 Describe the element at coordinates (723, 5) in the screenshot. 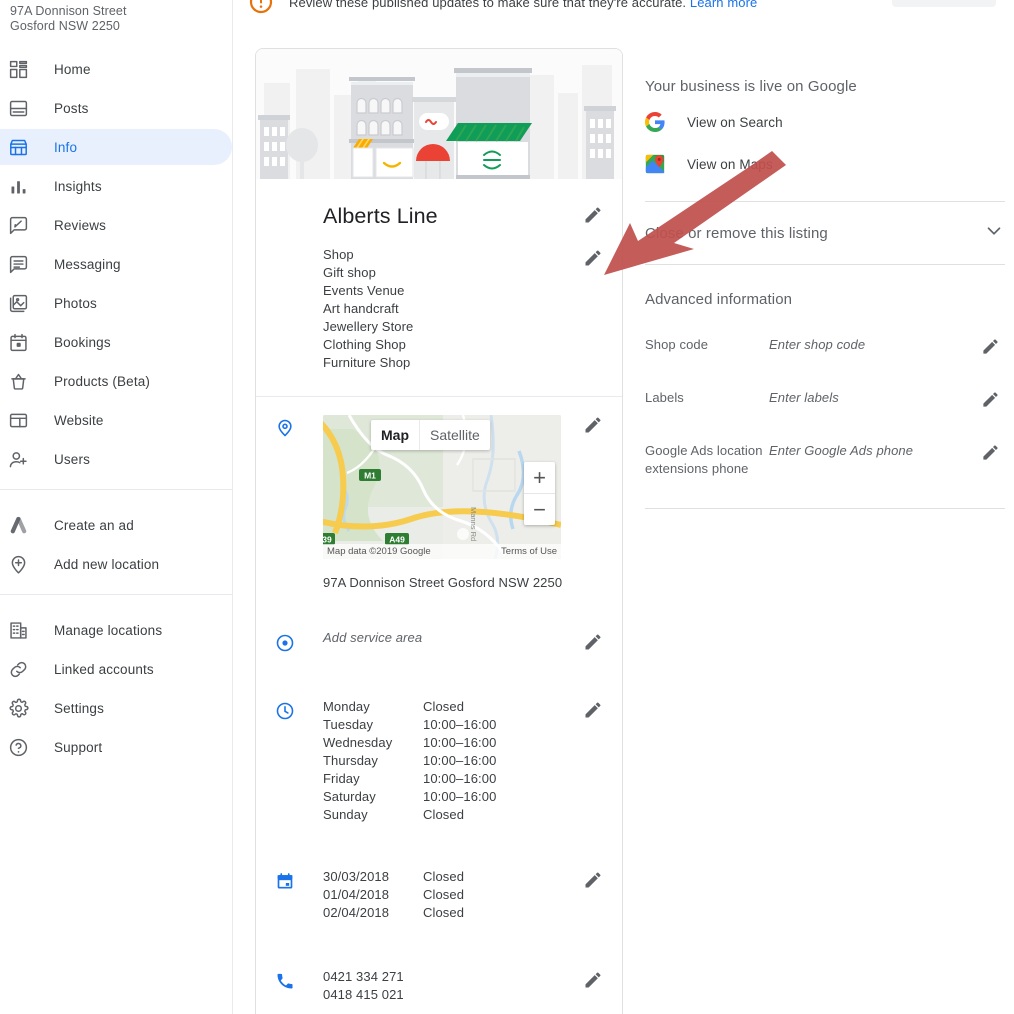

I see `learn-more-link: Learn more` at that location.